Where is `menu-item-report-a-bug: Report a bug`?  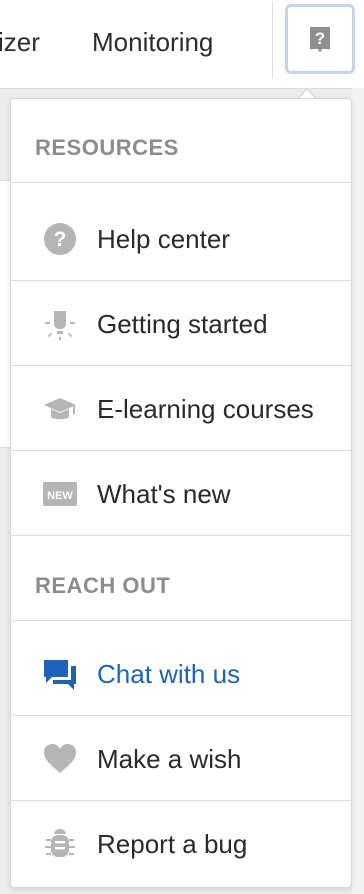 menu-item-report-a-bug: Report a bug is located at coordinates (181, 844).